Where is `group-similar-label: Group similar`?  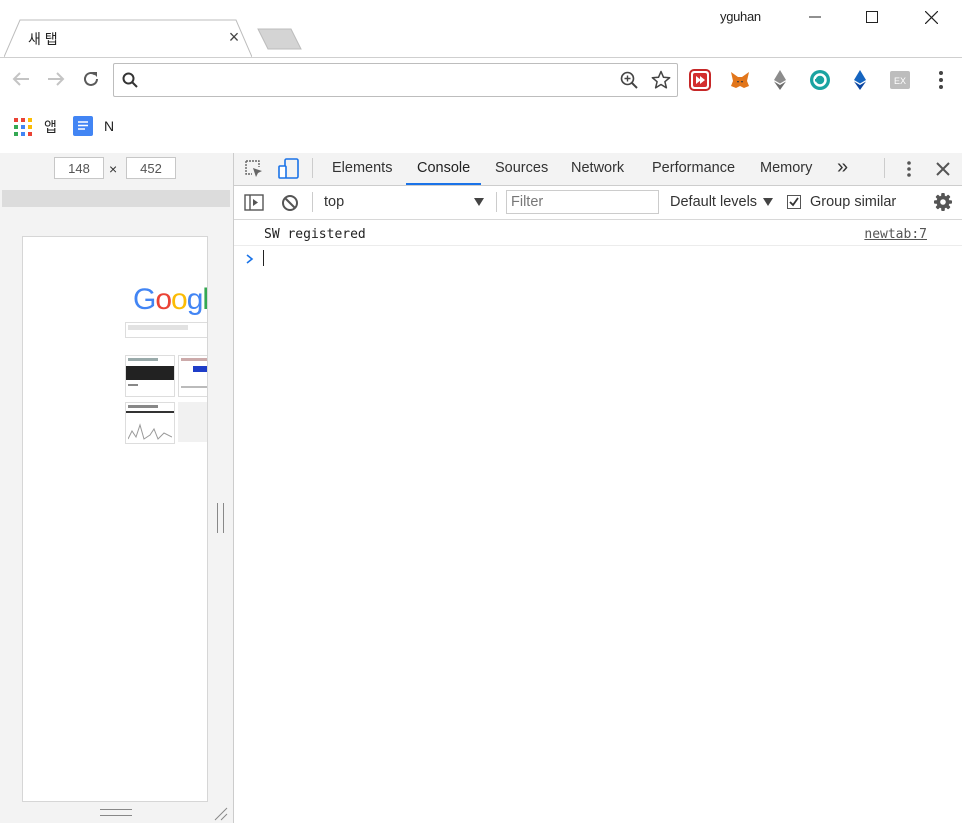 group-similar-label: Group similar is located at coordinates (853, 202).